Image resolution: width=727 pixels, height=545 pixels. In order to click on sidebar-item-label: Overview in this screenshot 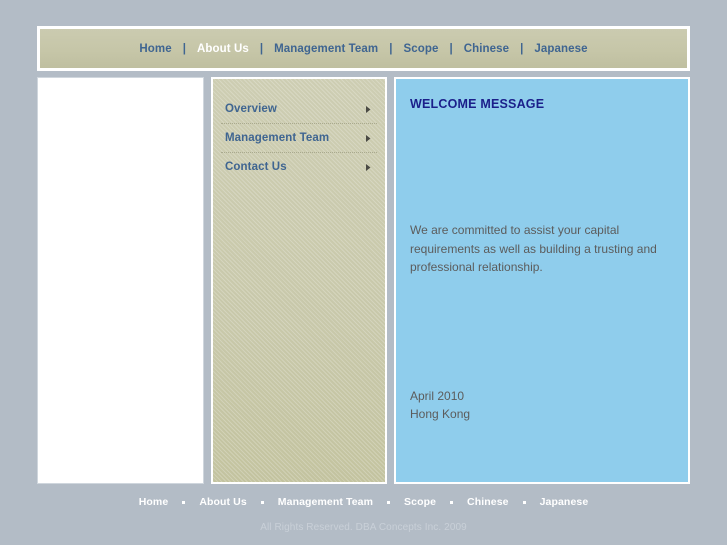, I will do `click(251, 109)`.